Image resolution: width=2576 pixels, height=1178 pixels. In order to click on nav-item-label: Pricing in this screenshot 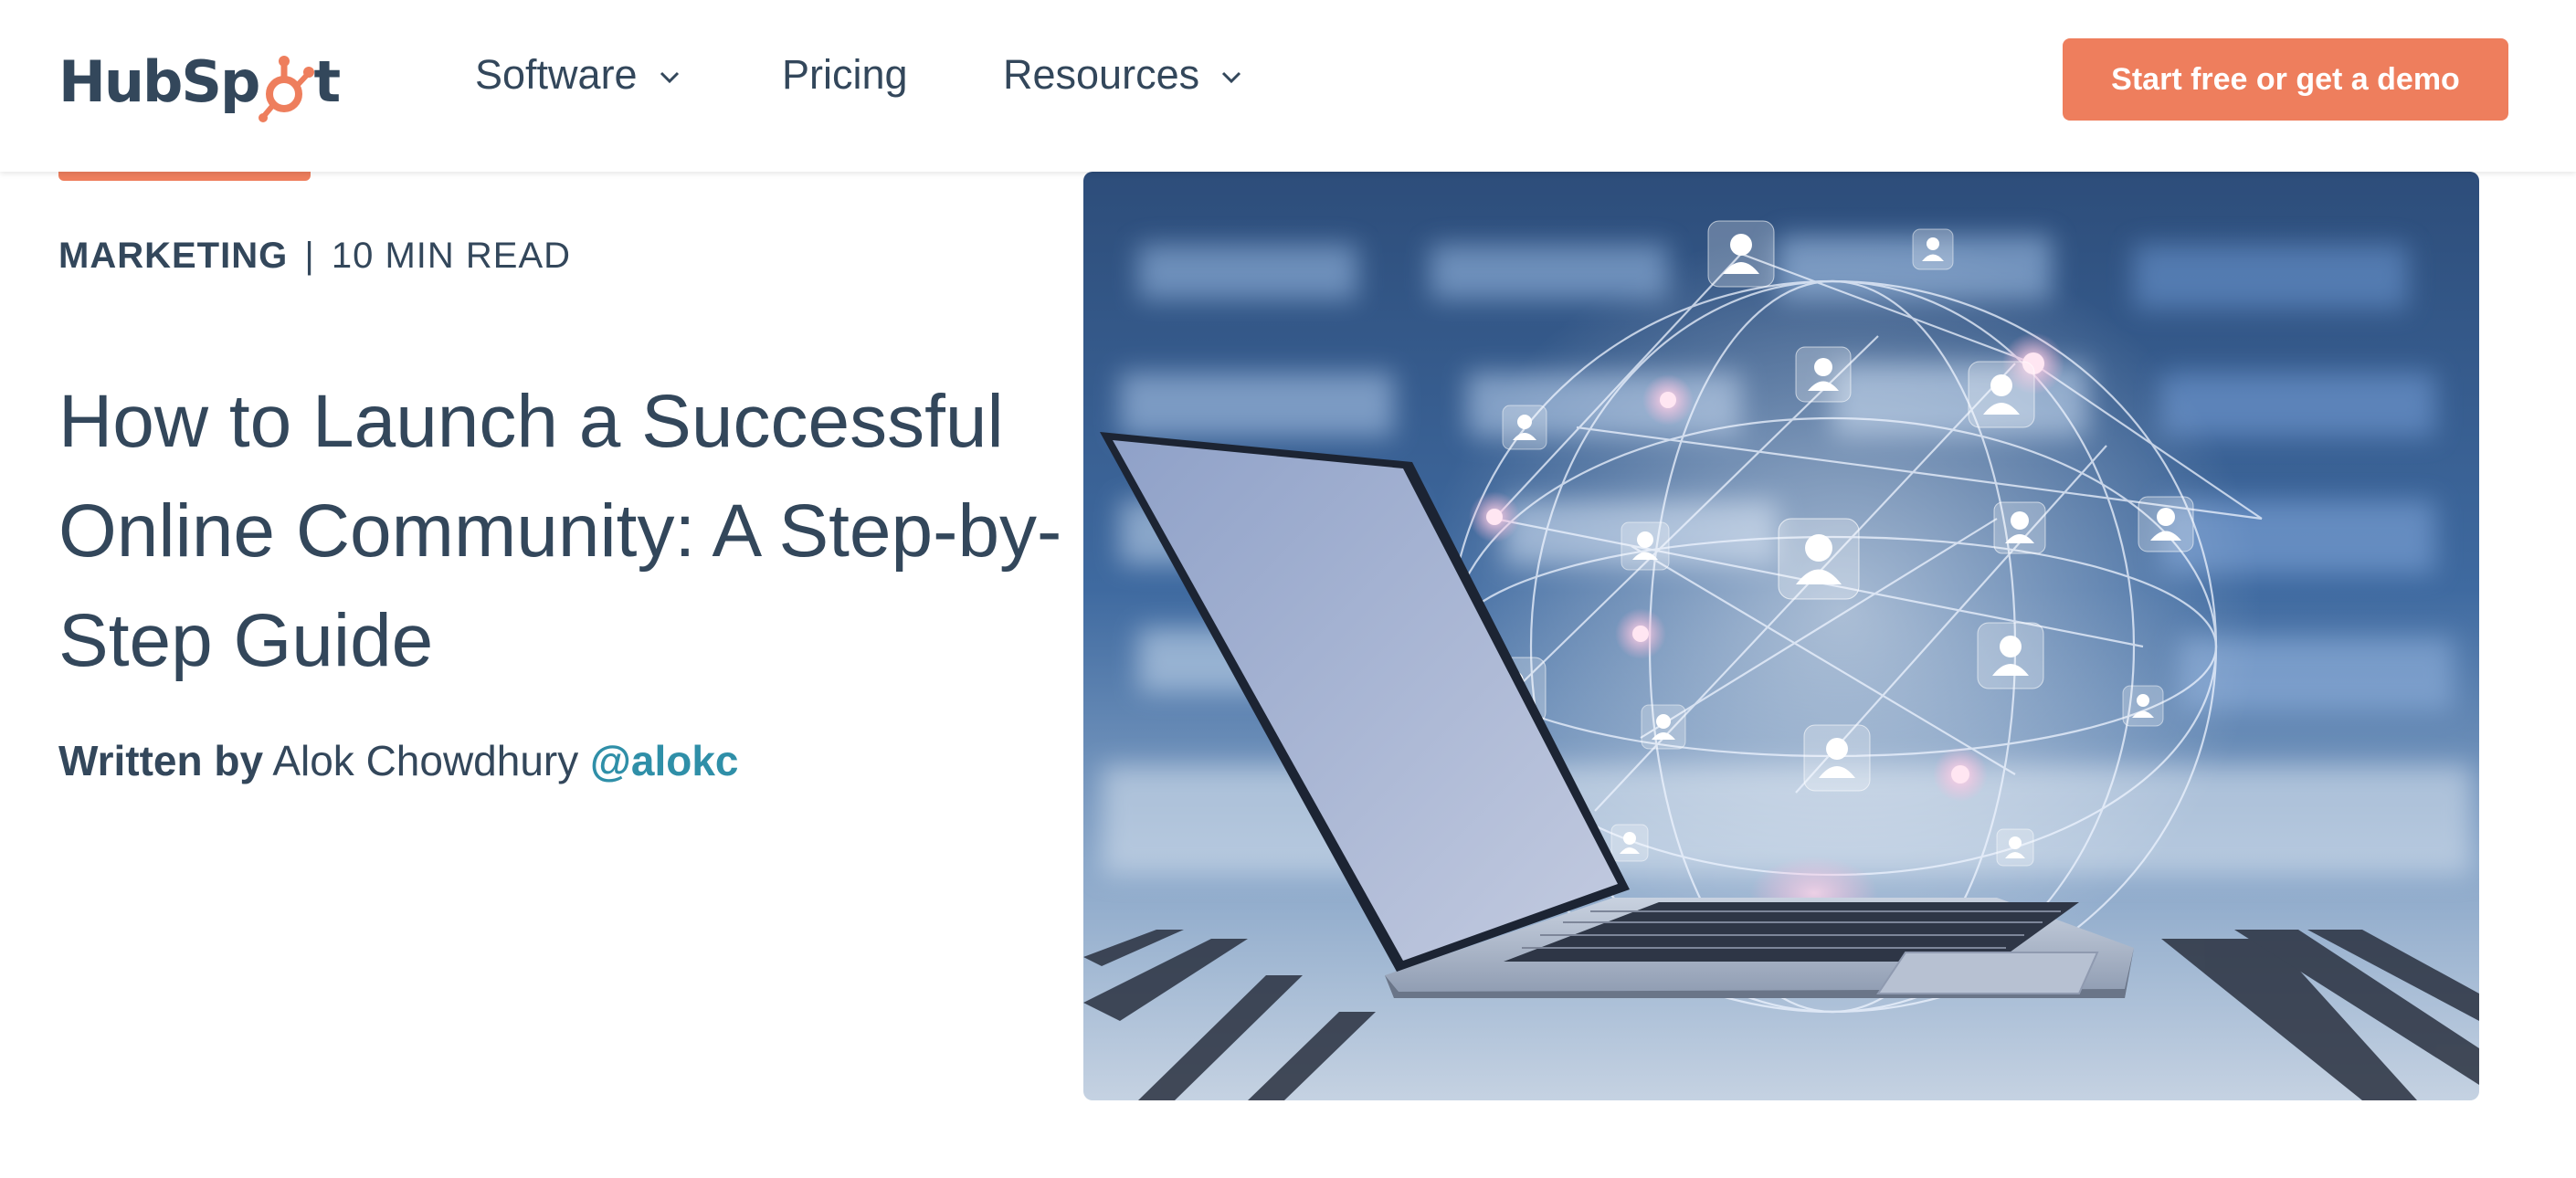, I will do `click(845, 74)`.